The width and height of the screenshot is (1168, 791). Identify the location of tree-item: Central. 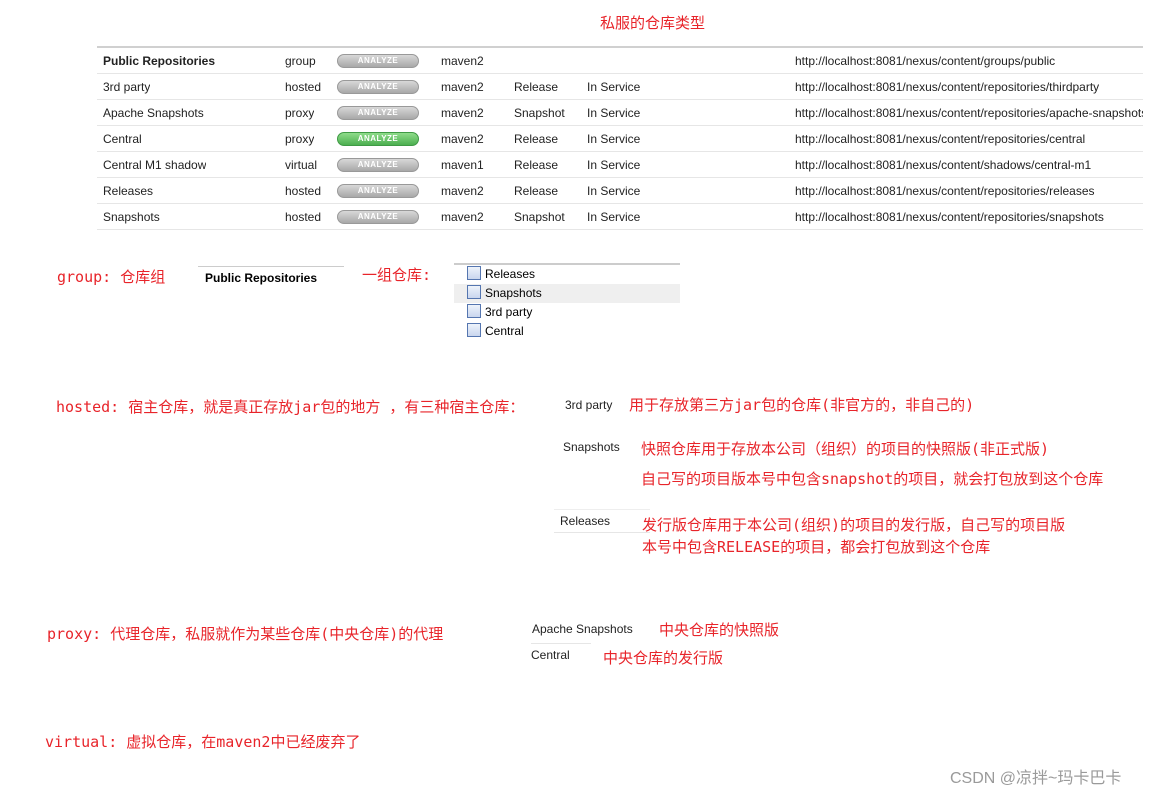
(567, 331).